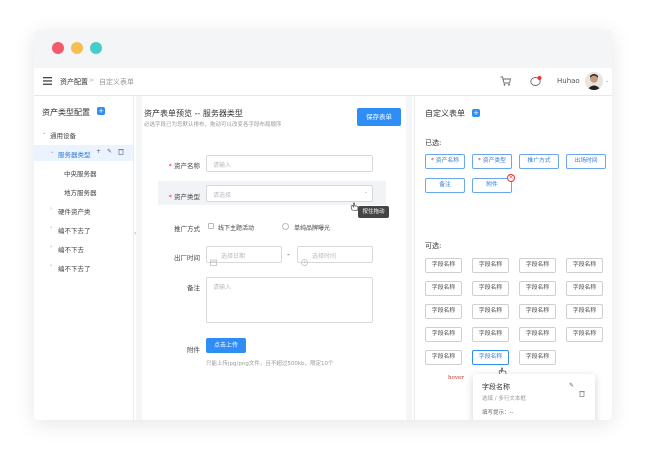 Image resolution: width=646 pixels, height=453 pixels. What do you see at coordinates (568, 81) in the screenshot?
I see `username: Huhao` at bounding box center [568, 81].